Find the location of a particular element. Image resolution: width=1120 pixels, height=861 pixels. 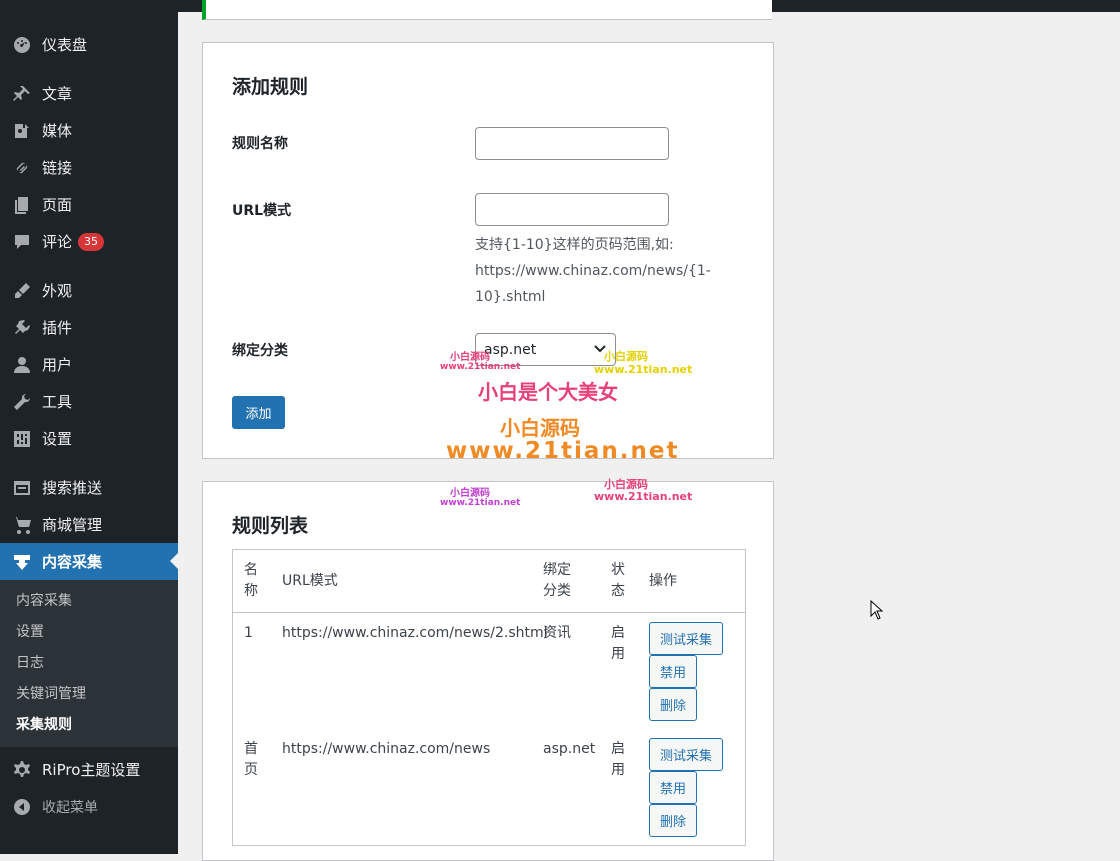

menu-label: RiPro主题设置 is located at coordinates (91, 770).